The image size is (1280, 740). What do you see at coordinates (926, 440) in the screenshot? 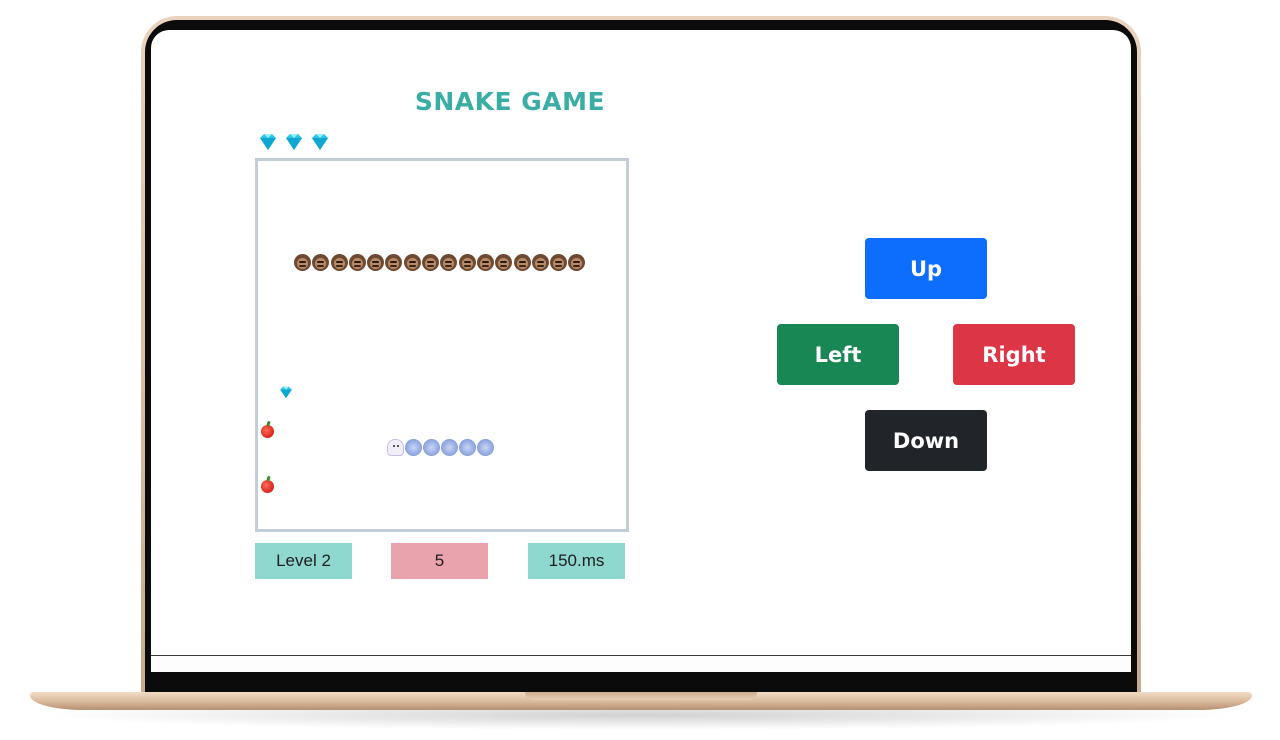
I see `down-button: Down` at bounding box center [926, 440].